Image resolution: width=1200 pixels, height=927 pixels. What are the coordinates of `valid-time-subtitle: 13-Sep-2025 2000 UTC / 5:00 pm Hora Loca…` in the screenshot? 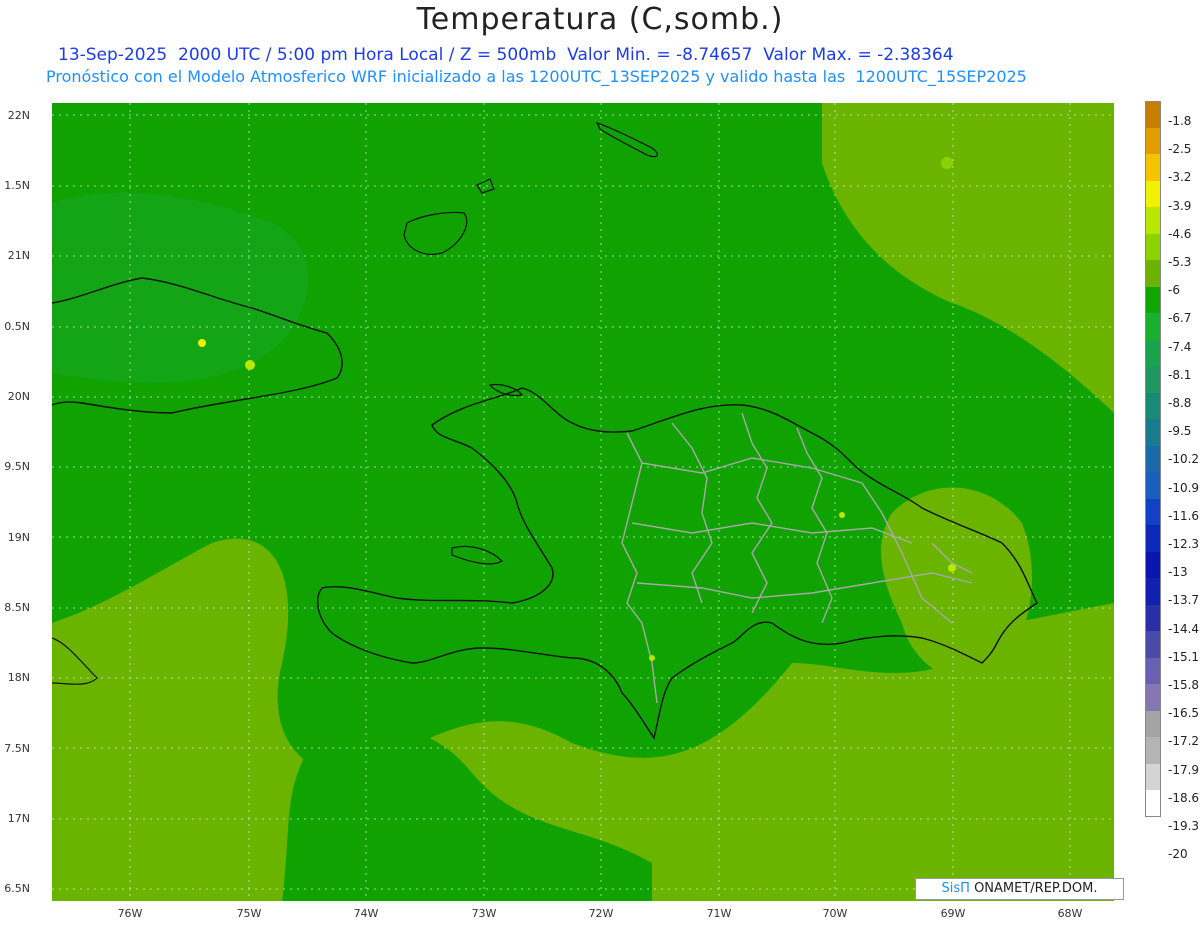 It's located at (506, 55).